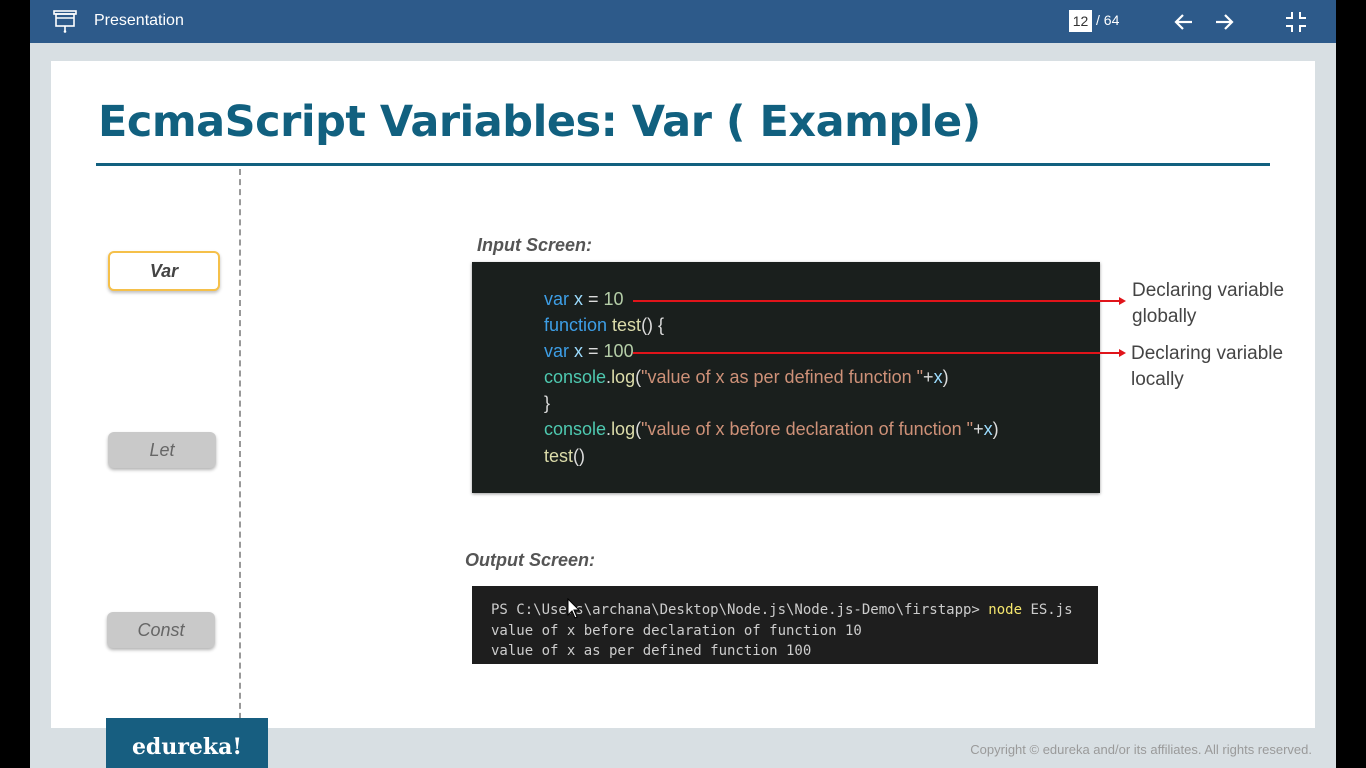 This screenshot has width=1366, height=768. What do you see at coordinates (1080, 21) in the screenshot?
I see `page-number-input: 12` at bounding box center [1080, 21].